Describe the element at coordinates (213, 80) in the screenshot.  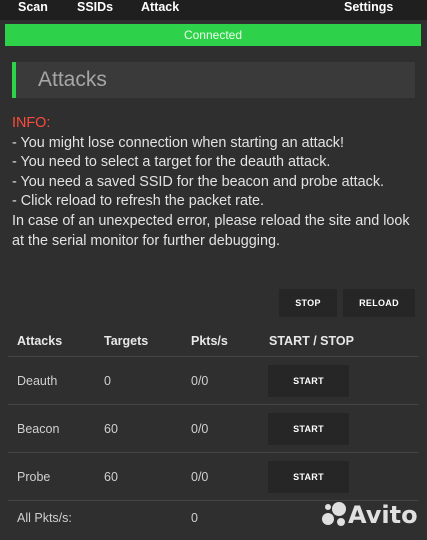
I see `page-title: Attacks` at that location.